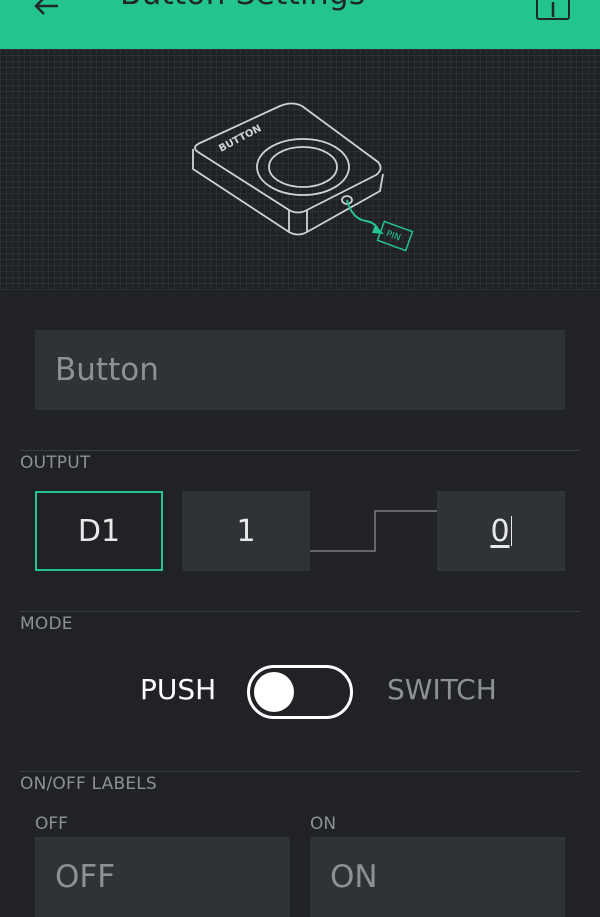  What do you see at coordinates (392, 236) in the screenshot?
I see `pin-label: PIN` at bounding box center [392, 236].